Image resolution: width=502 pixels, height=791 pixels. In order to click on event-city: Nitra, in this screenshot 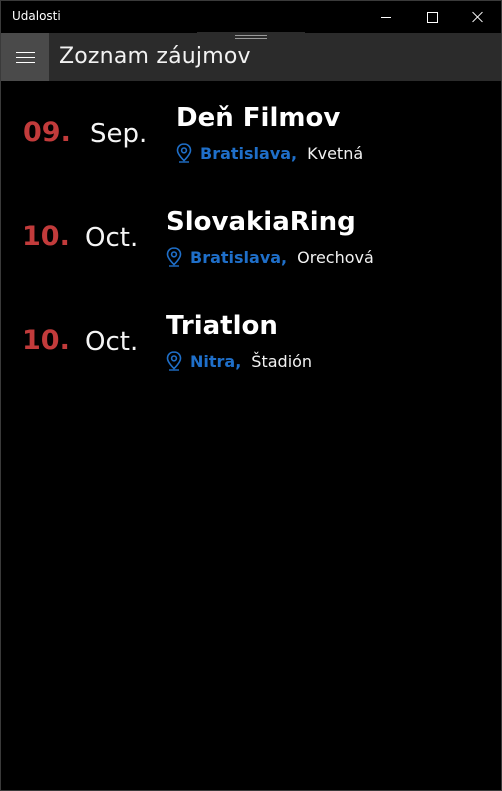, I will do `click(216, 361)`.